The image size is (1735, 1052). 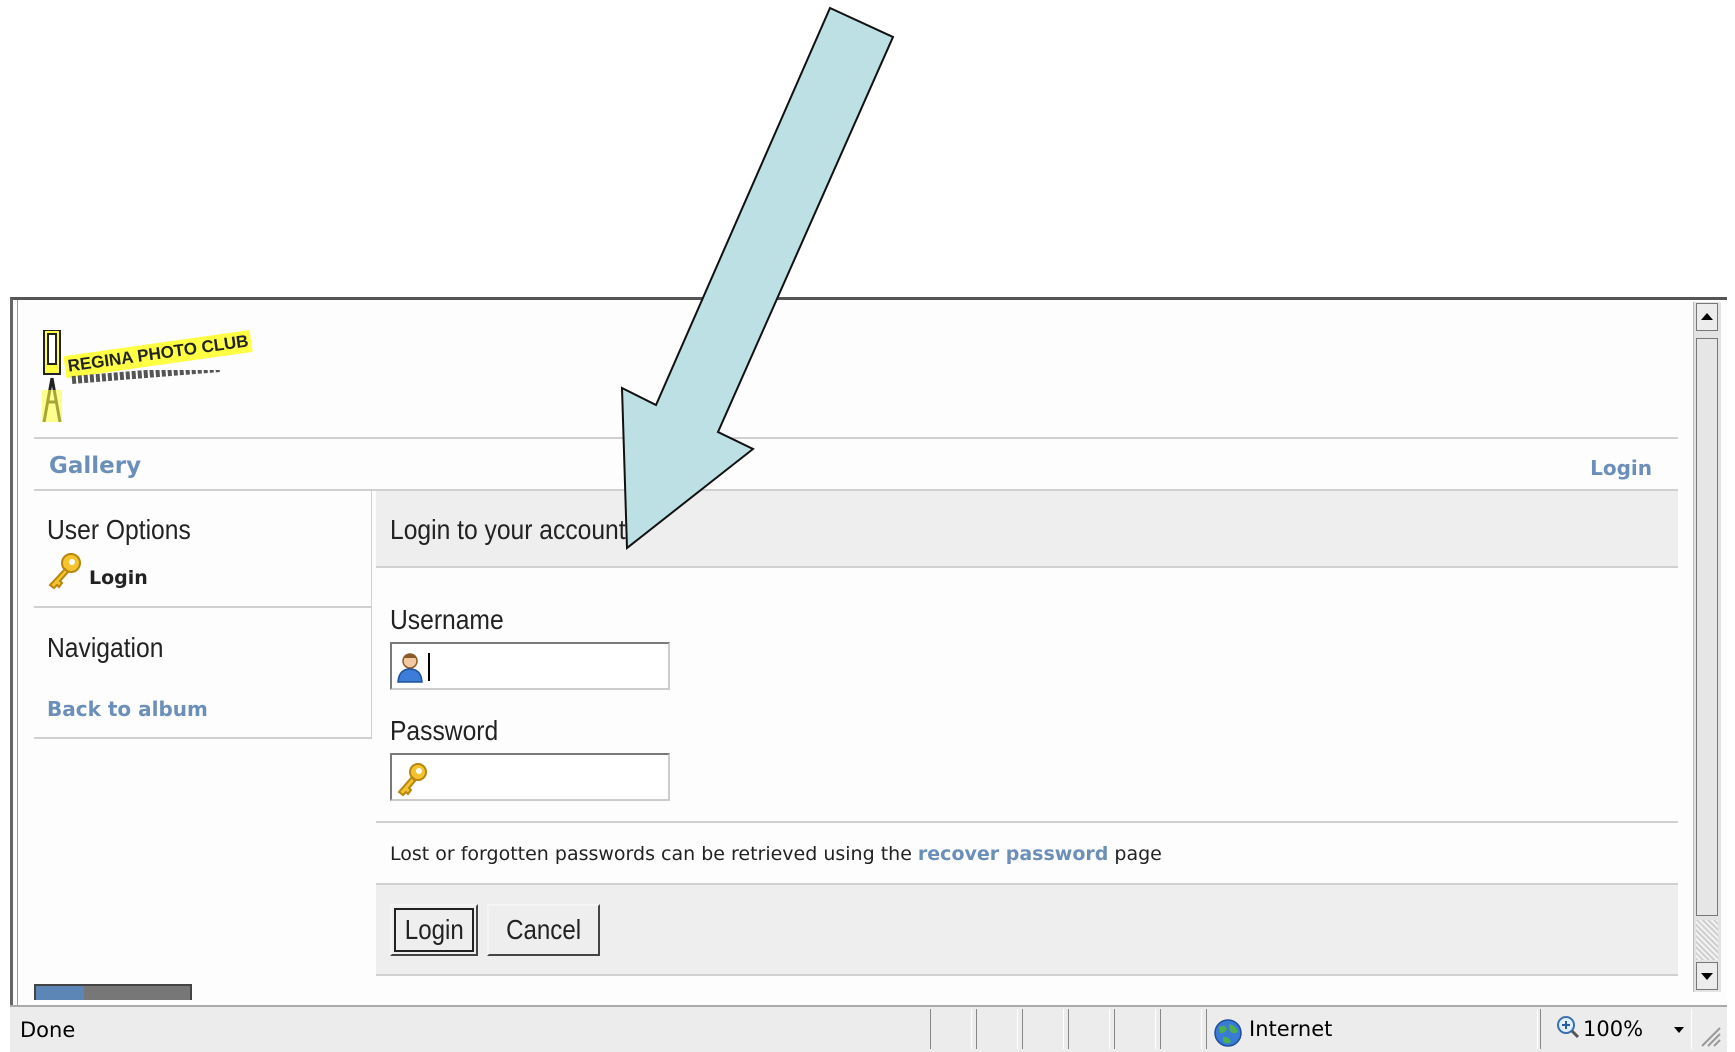 What do you see at coordinates (757, 278) in the screenshot?
I see `down-arrow-annotation` at bounding box center [757, 278].